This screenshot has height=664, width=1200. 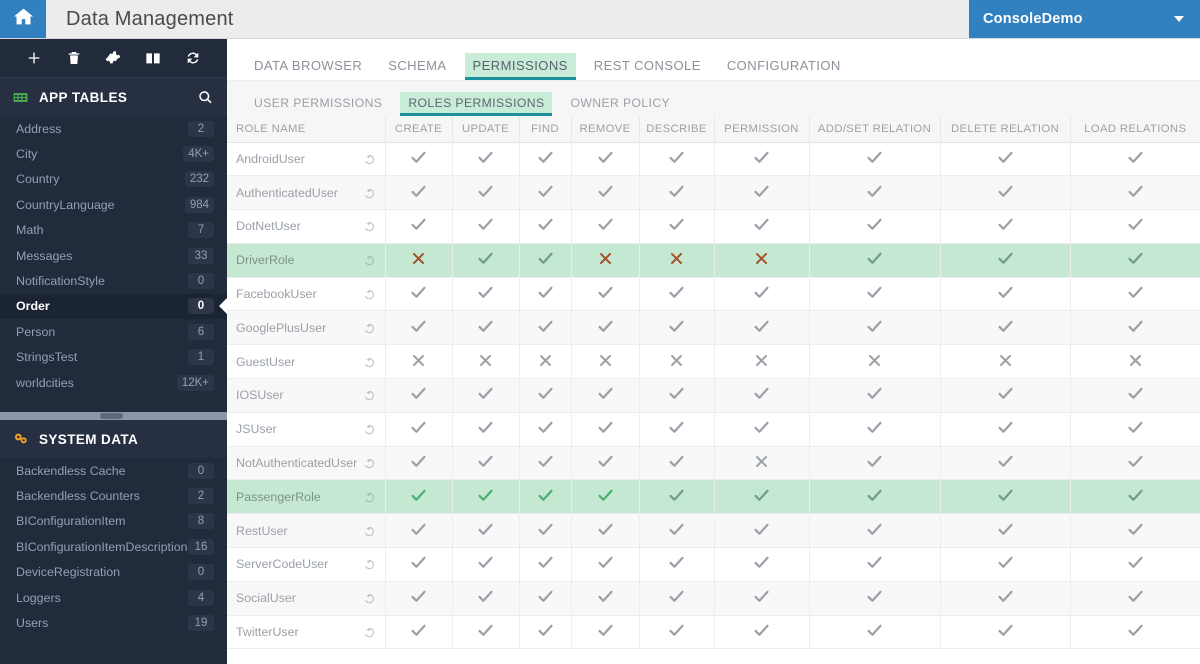 What do you see at coordinates (520, 66) in the screenshot?
I see `tab-permissions: PERMISSIONS` at bounding box center [520, 66].